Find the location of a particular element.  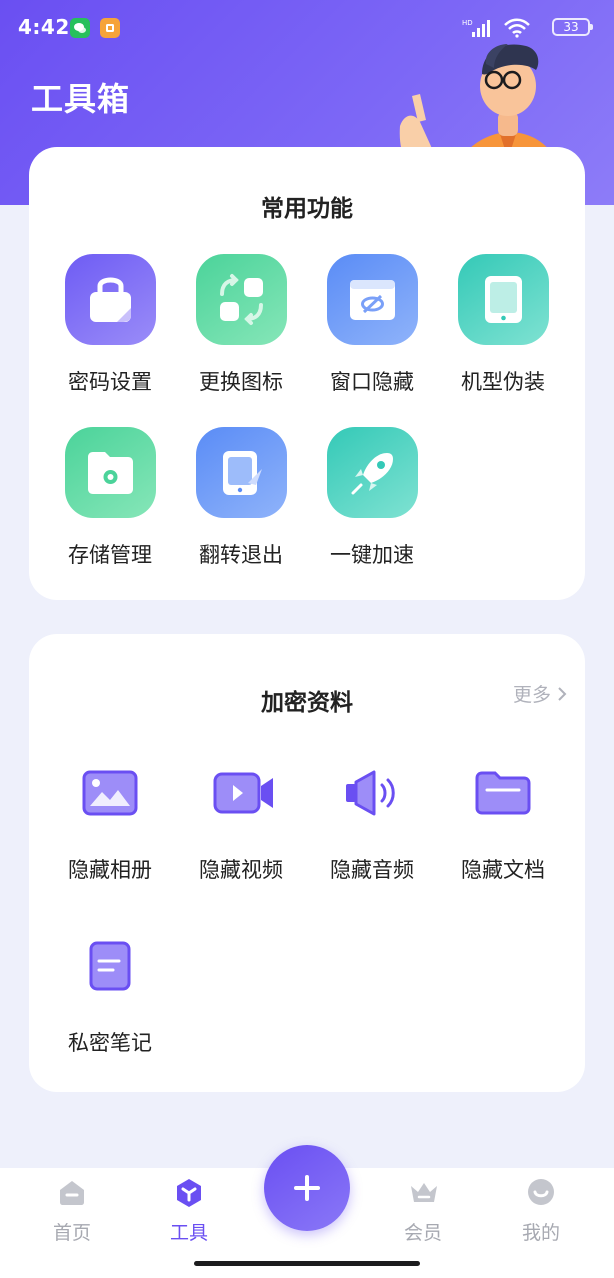

password-settings-tile: 密码设置 is located at coordinates (110, 329).